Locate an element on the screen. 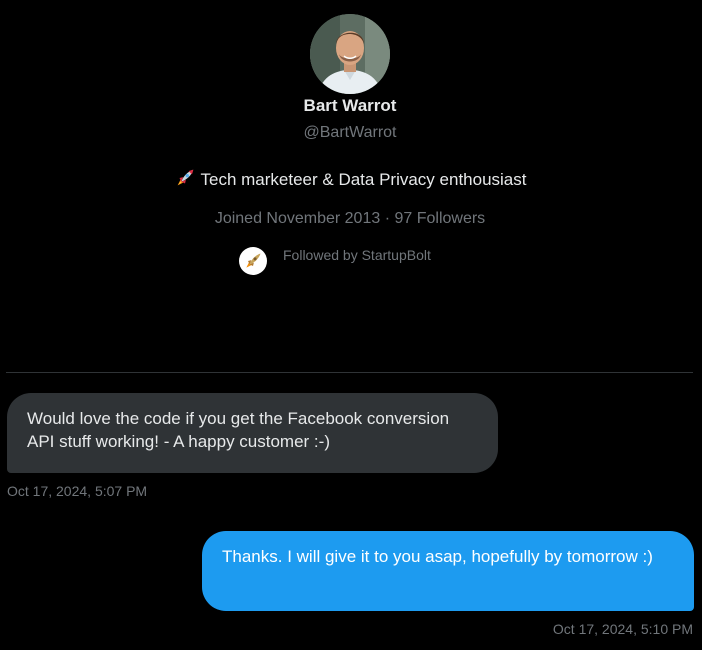  profile-display-name: Bart Warrot is located at coordinates (350, 106).